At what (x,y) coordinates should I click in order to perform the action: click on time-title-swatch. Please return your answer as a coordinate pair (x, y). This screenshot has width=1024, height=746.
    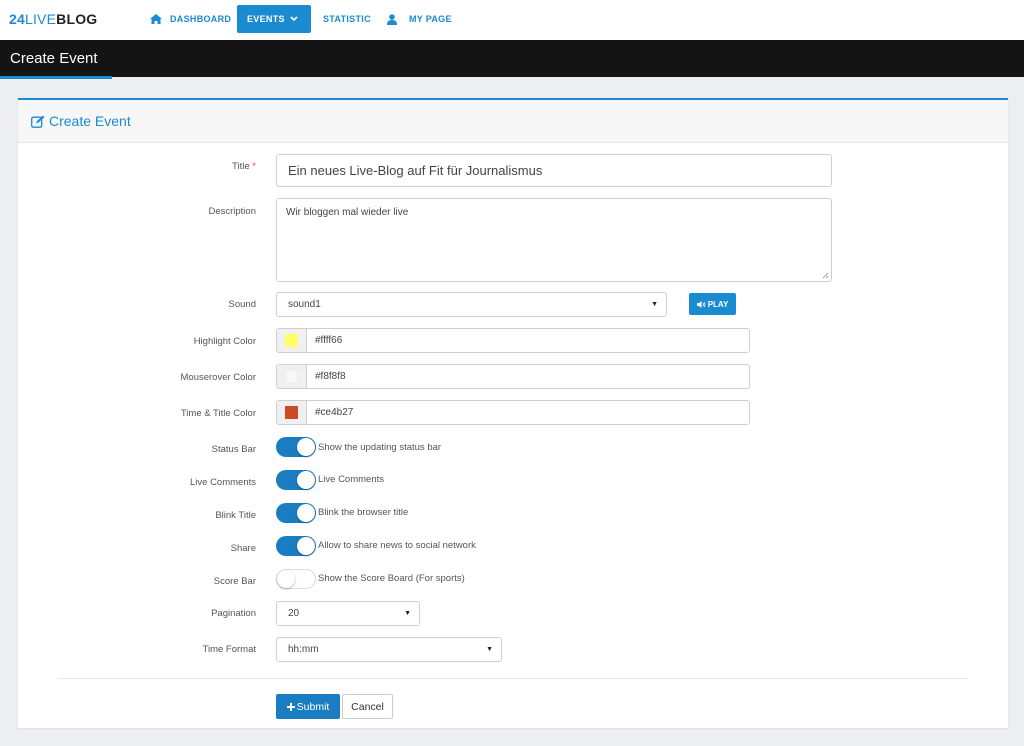
    Looking at the image, I should click on (291, 412).